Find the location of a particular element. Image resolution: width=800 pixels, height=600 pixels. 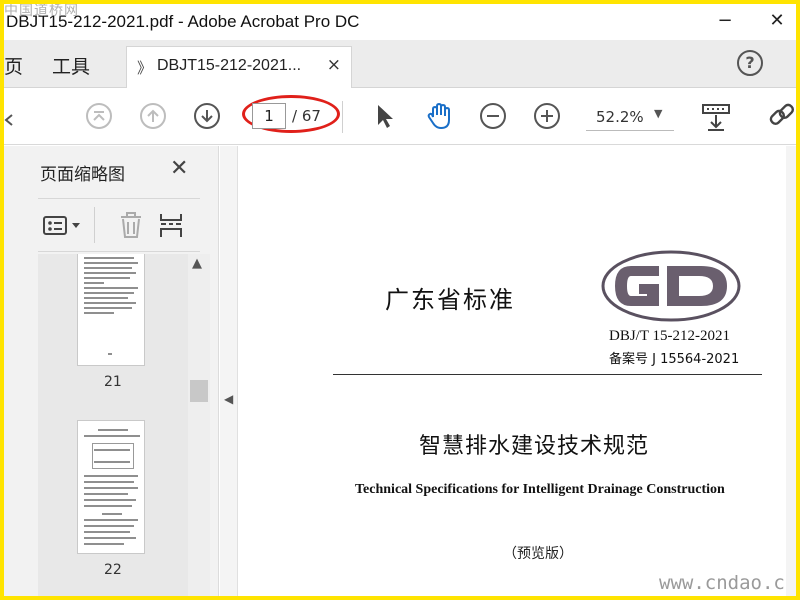

zoom-in-button is located at coordinates (547, 116).